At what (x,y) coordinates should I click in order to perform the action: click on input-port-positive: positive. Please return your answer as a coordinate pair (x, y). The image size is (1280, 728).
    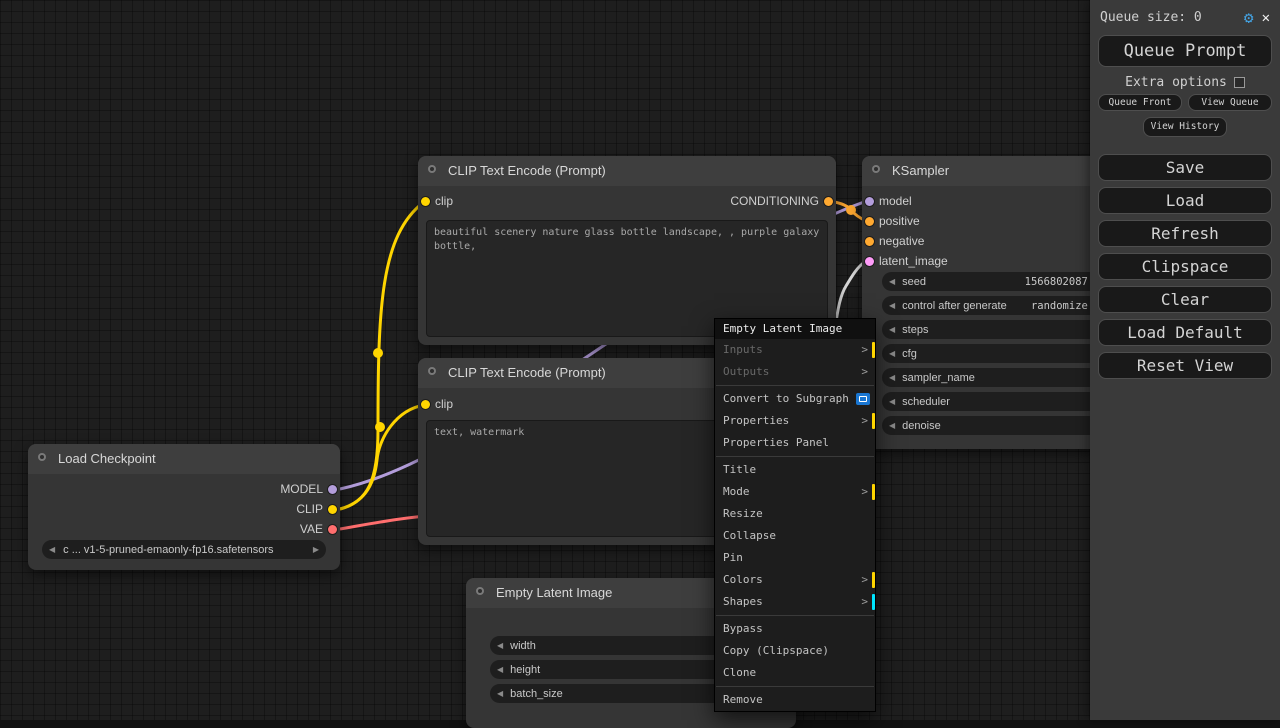
    Looking at the image, I should click on (892, 221).